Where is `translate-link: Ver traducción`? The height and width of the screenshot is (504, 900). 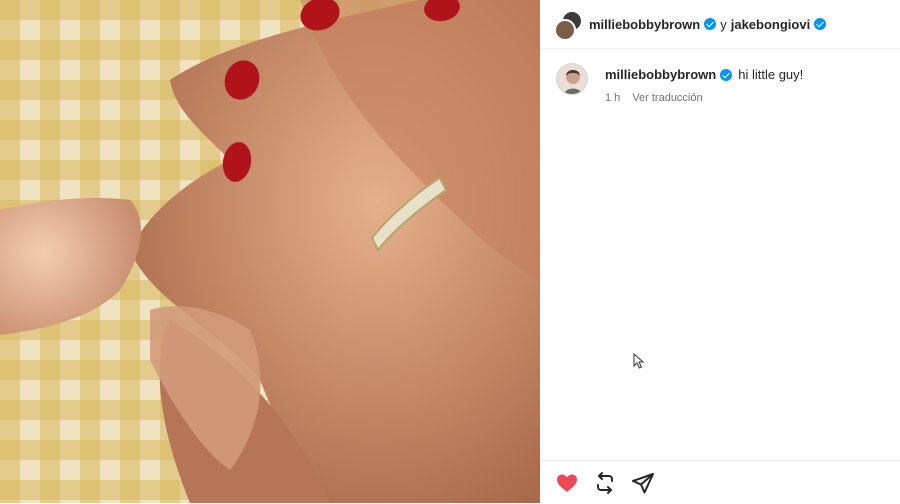
translate-link: Ver traducción is located at coordinates (667, 98).